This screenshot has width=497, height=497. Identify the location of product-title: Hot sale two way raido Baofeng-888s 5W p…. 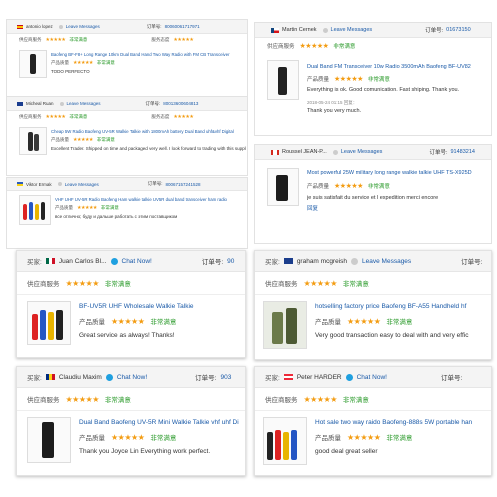
(401, 422).